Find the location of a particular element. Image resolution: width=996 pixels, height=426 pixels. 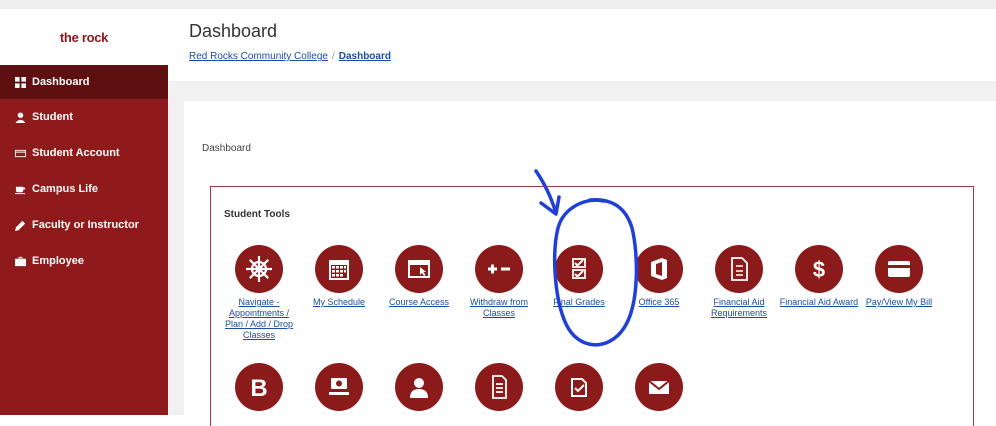

content-label: Dashboard is located at coordinates (226, 148).